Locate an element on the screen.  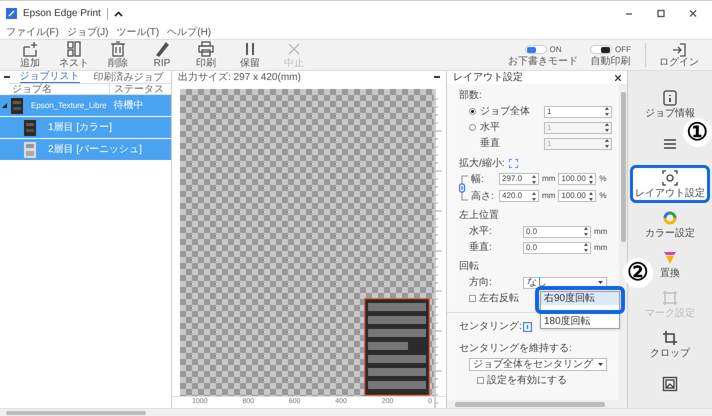
sidebar-button: クロップ is located at coordinates (670, 344).